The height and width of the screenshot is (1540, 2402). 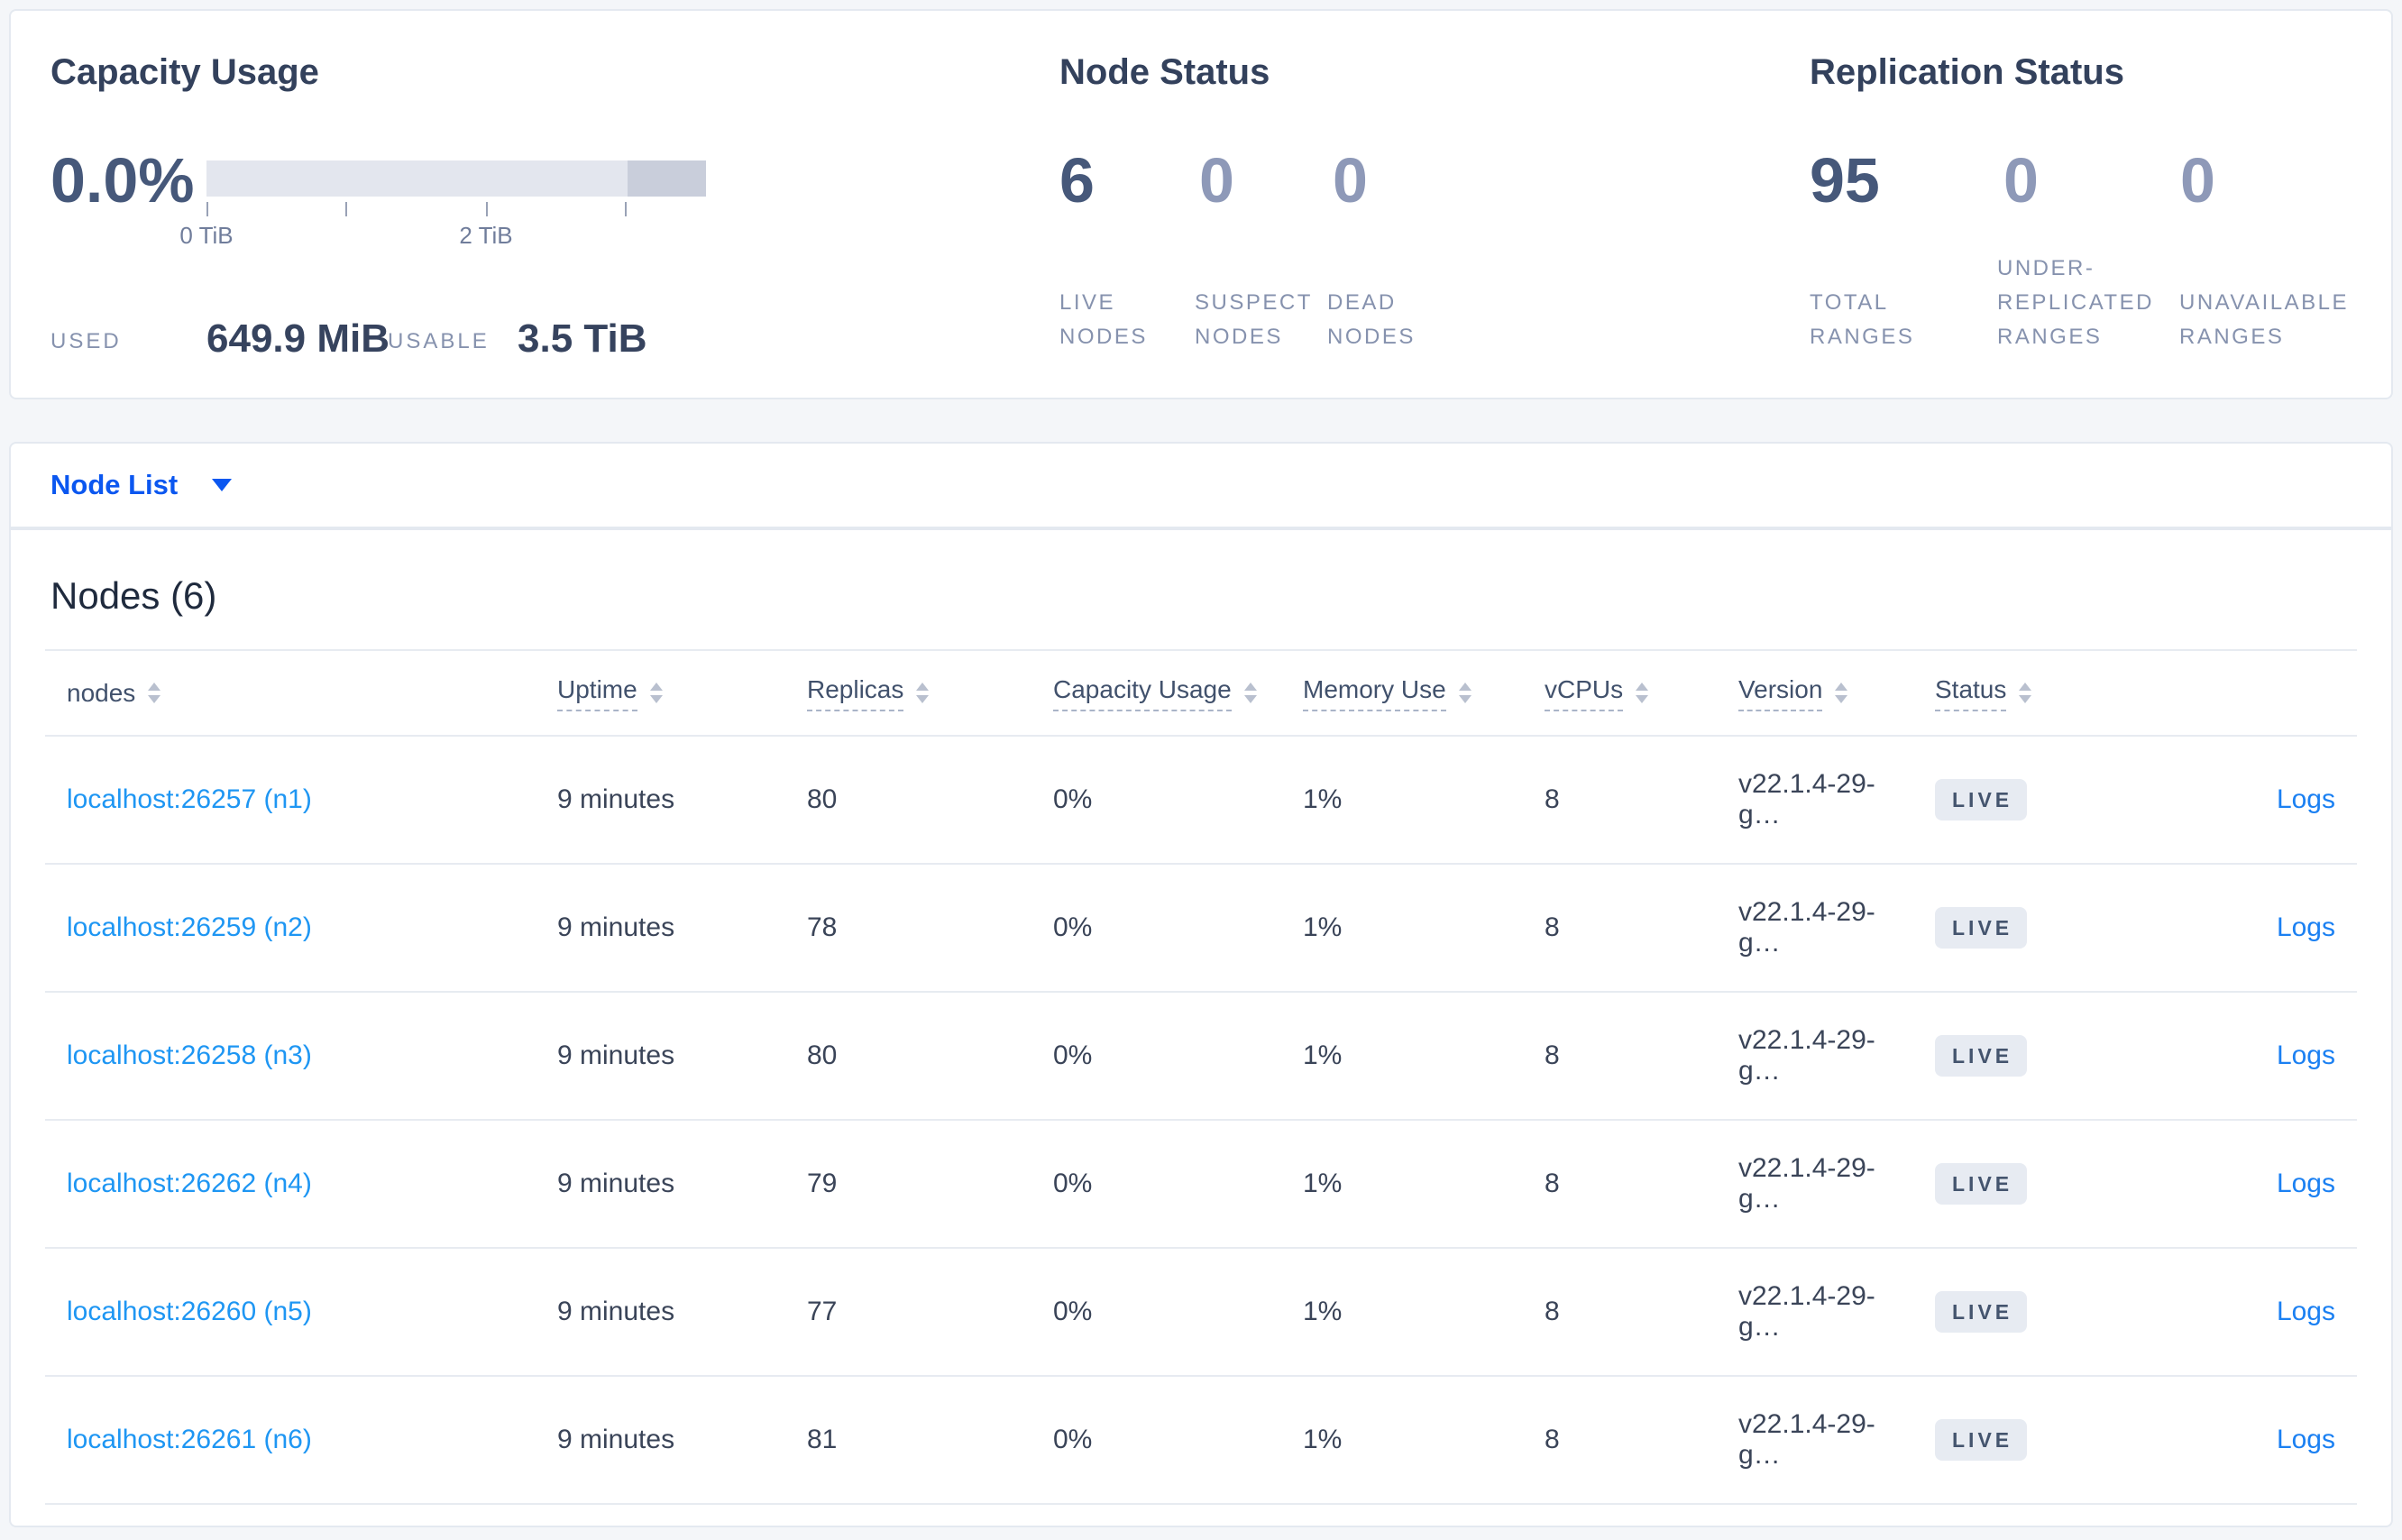 What do you see at coordinates (86, 341) in the screenshot?
I see `capacity-used-label: USED` at bounding box center [86, 341].